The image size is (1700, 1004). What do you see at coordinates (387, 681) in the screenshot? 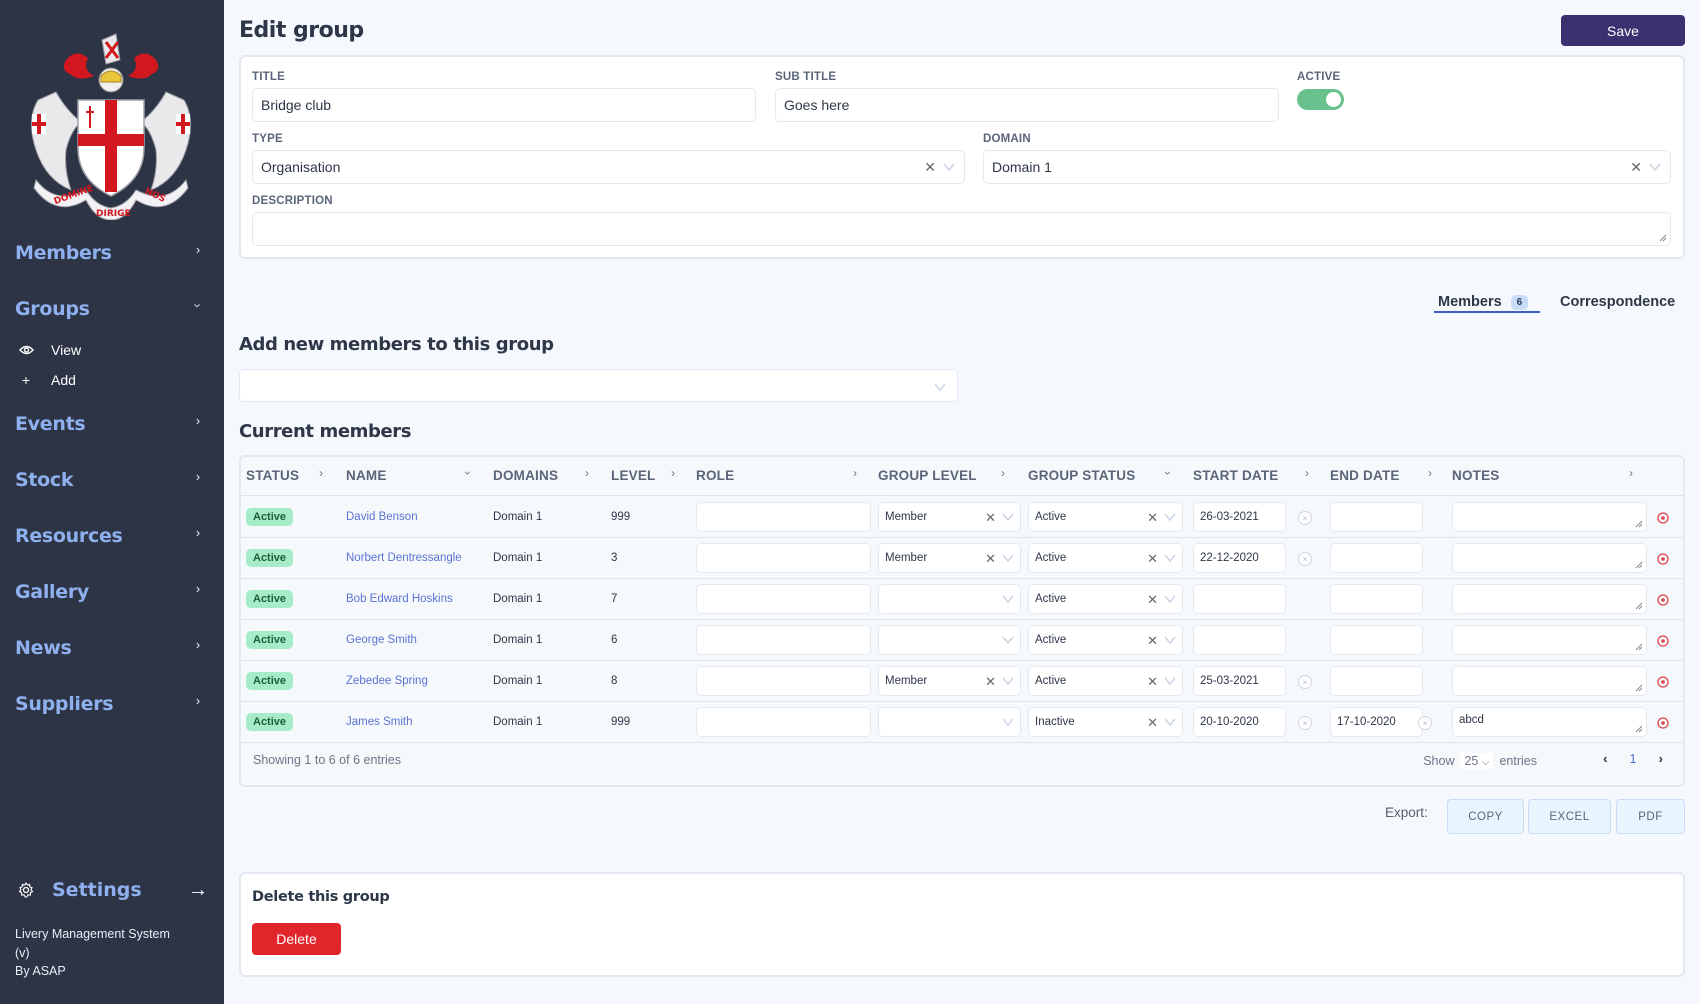
I see `member-name-link: Zebedee Spring` at bounding box center [387, 681].